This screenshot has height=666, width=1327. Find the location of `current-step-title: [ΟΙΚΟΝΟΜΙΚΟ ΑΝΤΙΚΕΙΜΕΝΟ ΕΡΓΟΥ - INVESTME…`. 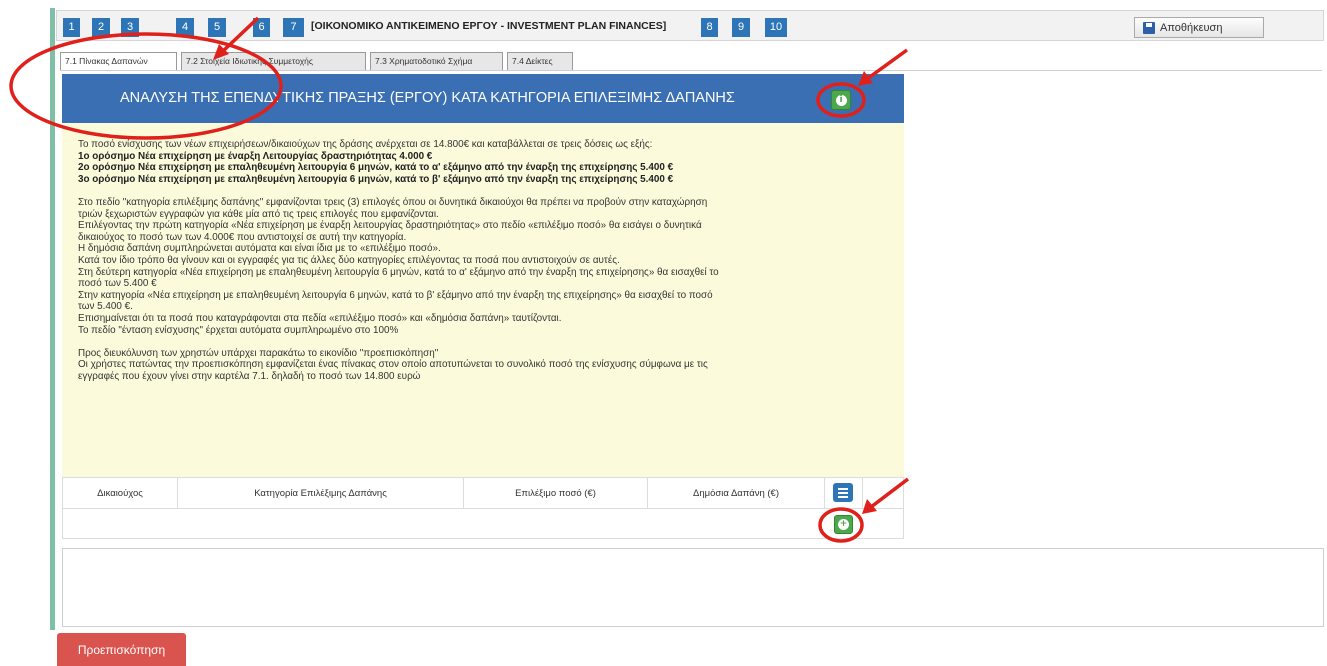

current-step-title: [ΟΙΚΟΝΟΜΙΚΟ ΑΝΤΙΚΕΙΜΕΝΟ ΕΡΓΟΥ - INVESTME… is located at coordinates (489, 26).